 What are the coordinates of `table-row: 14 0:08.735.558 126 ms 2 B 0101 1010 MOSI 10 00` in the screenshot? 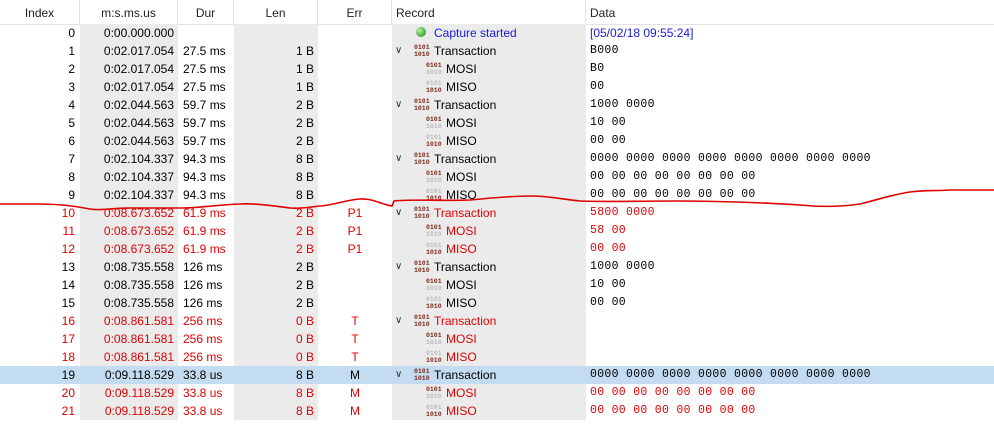 It's located at (497, 285).